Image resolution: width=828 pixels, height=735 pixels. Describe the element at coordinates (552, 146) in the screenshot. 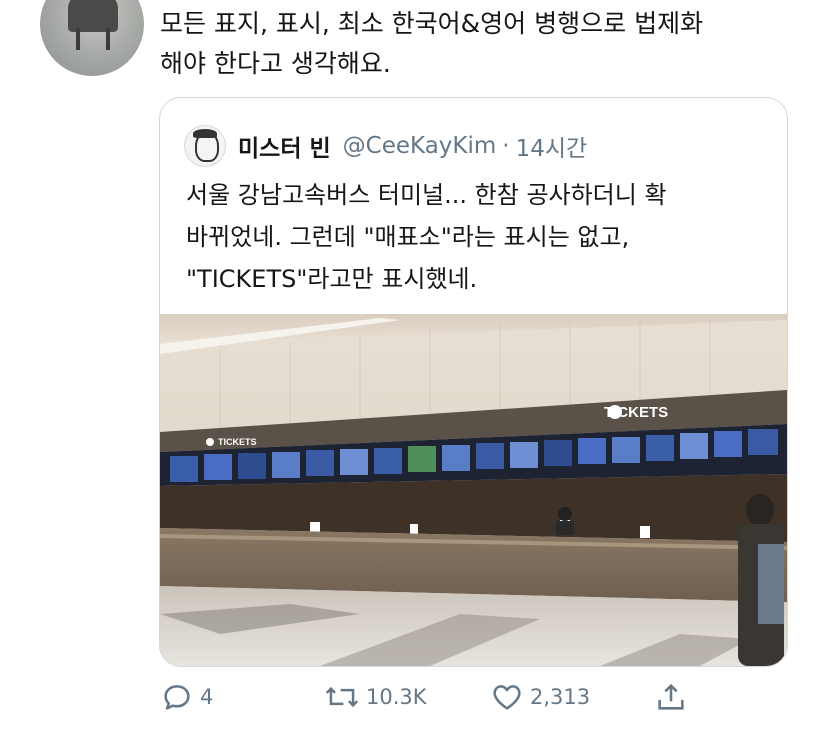

I see `quoted-tweet-time: 14시간` at that location.